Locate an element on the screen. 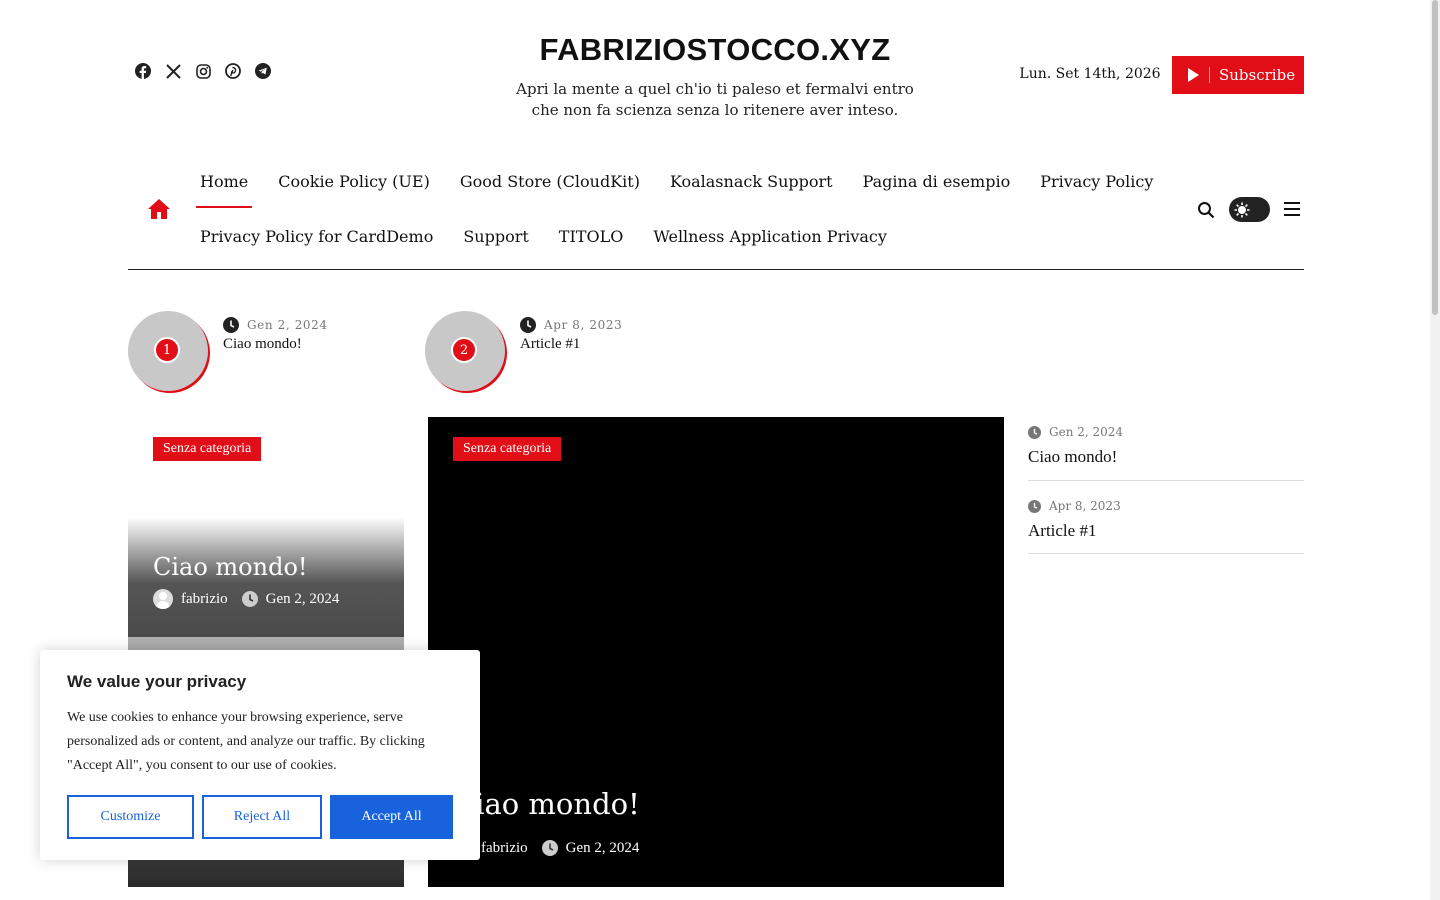 The height and width of the screenshot is (900, 1440). play-icon is located at coordinates (1193, 75).